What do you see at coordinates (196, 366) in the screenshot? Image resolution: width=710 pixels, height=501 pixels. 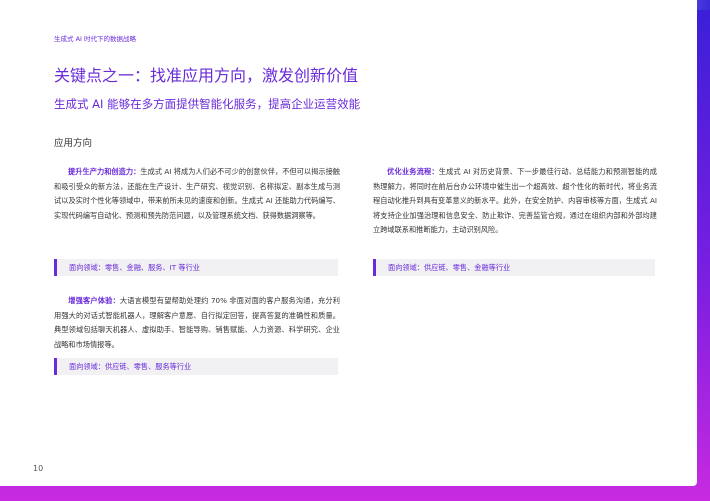 I see `domain-tag: 面向领域：供应链、零售、服务等行业` at bounding box center [196, 366].